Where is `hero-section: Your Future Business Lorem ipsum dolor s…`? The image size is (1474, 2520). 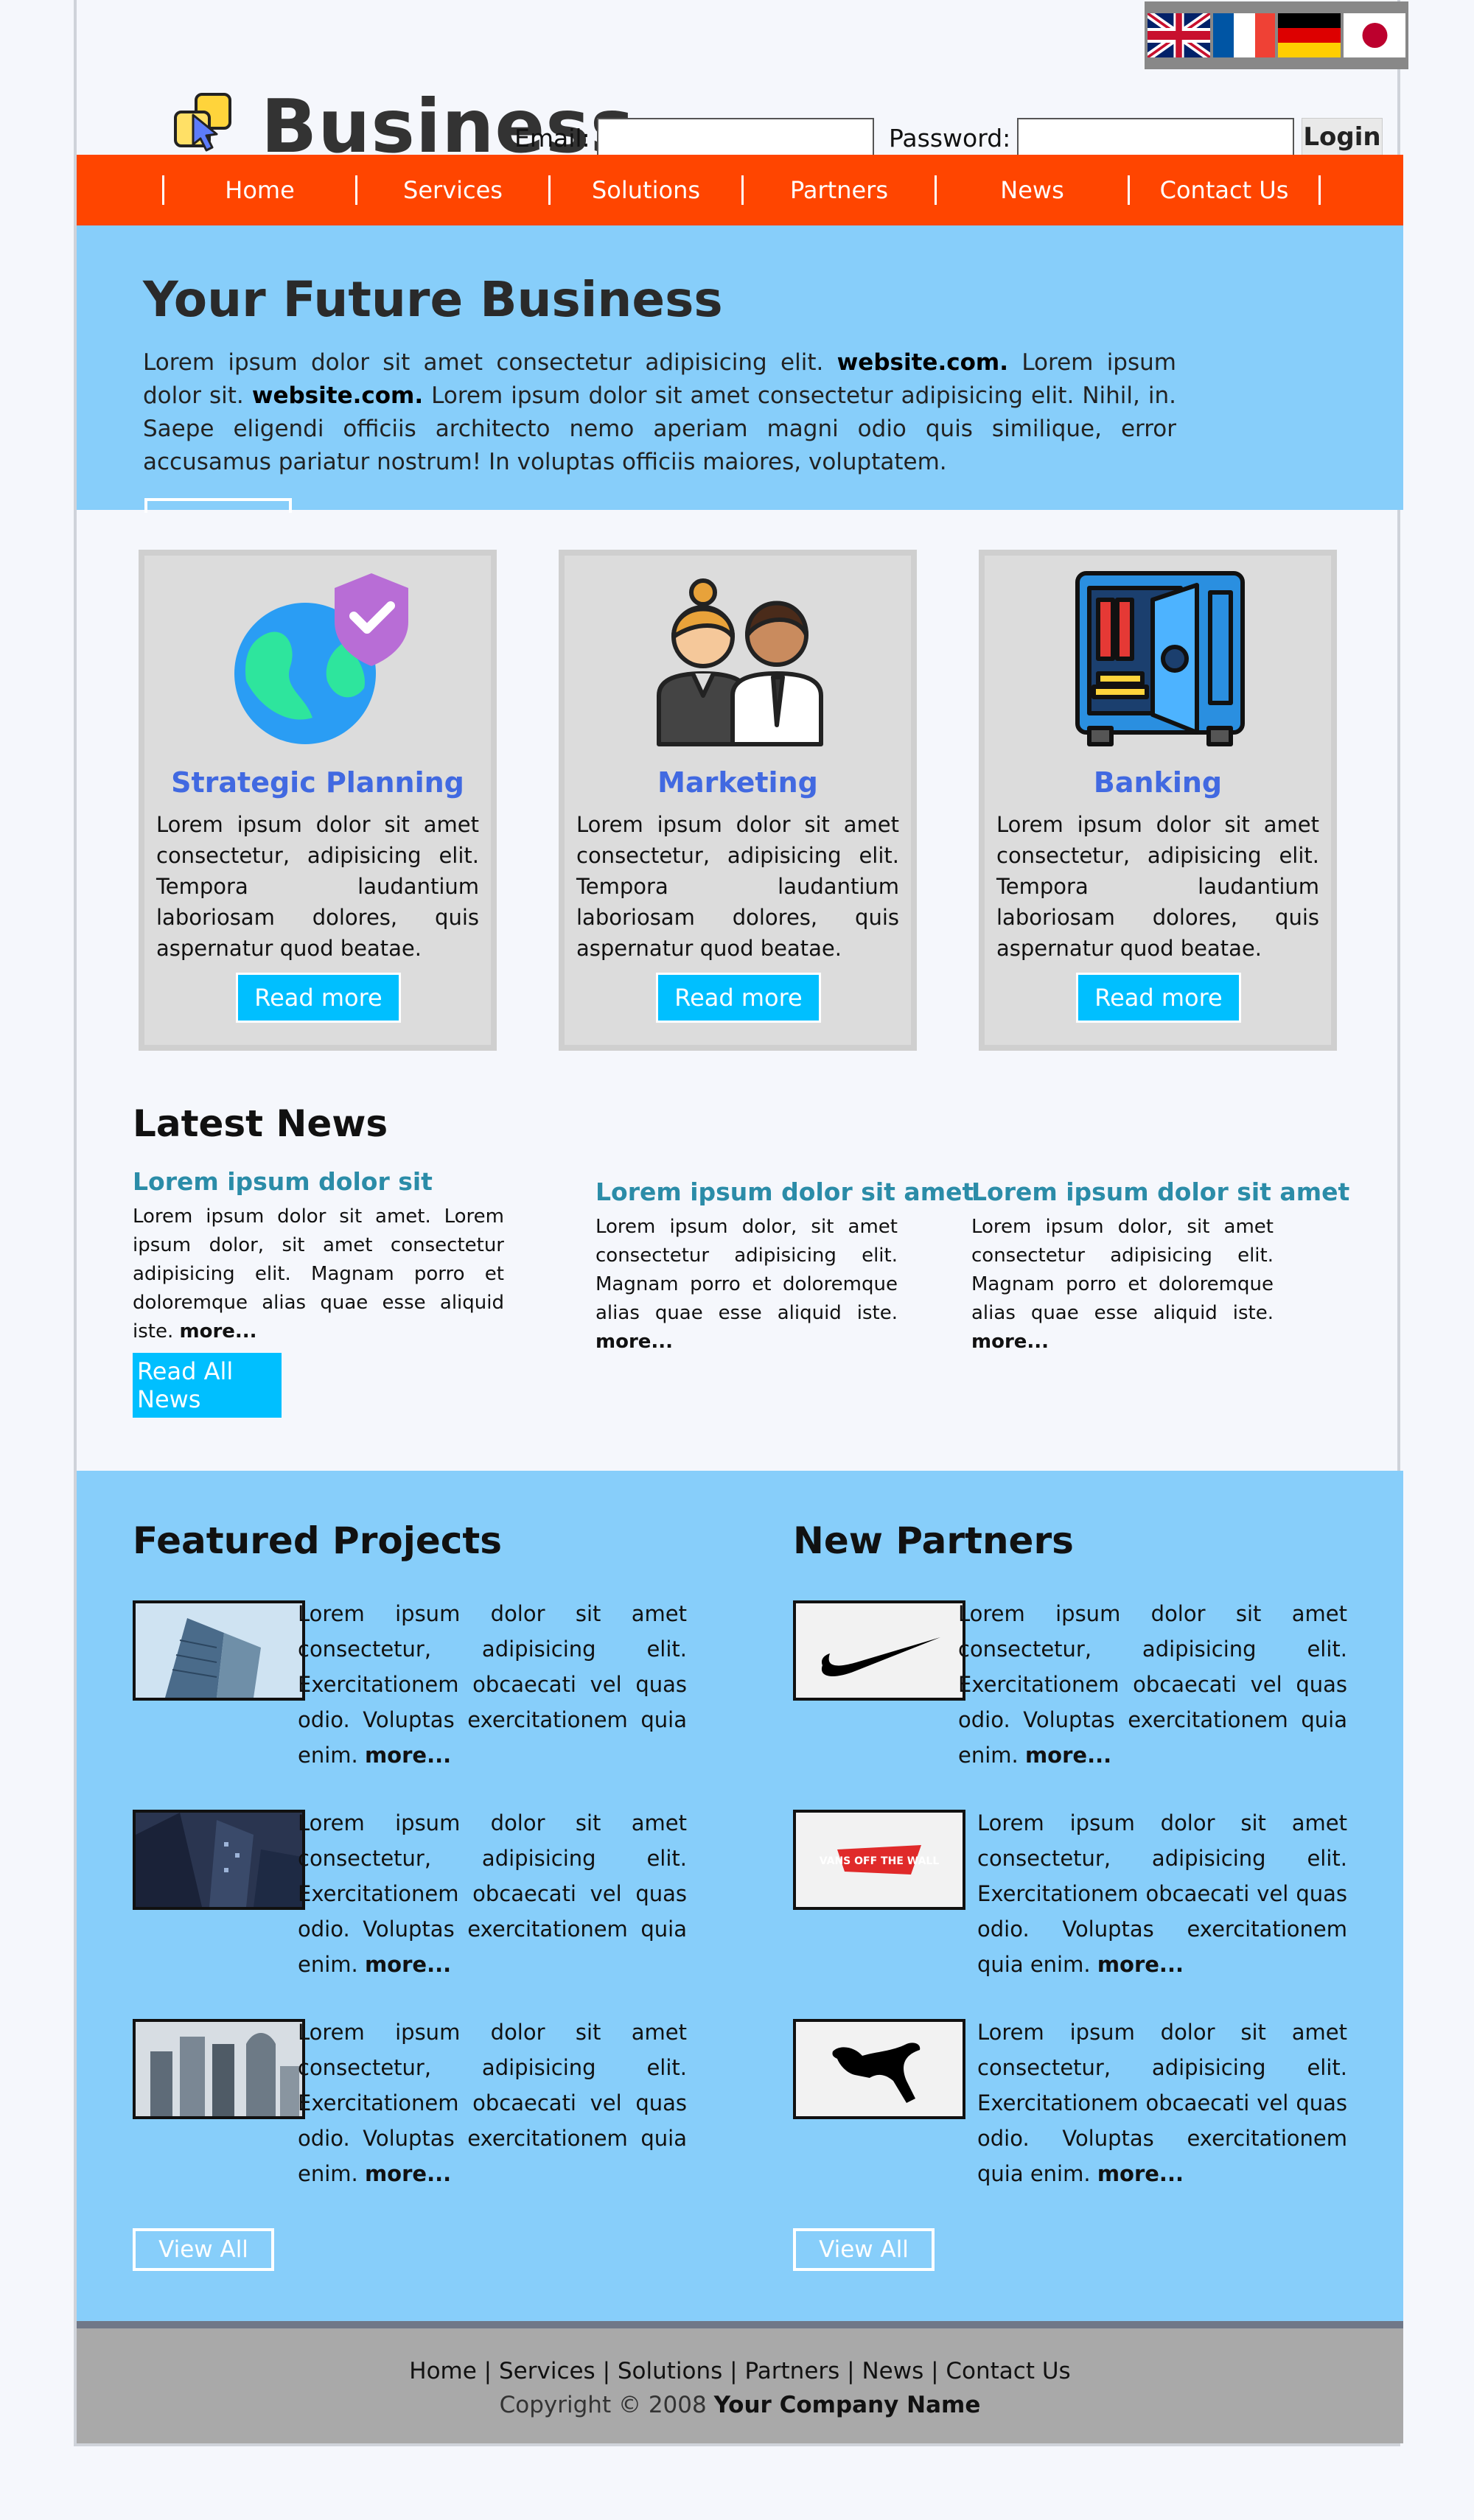 hero-section: Your Future Business Lorem ipsum dolor s… is located at coordinates (740, 369).